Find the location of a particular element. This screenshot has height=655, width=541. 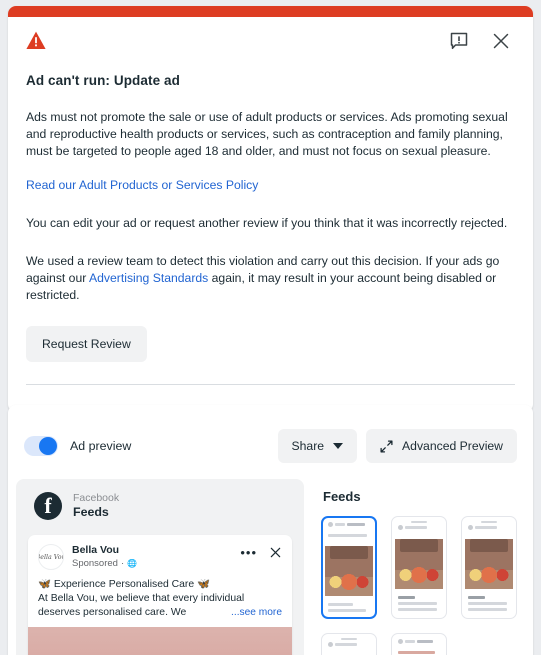

advanced-preview-button: Advanced Preview is located at coordinates (441, 446).